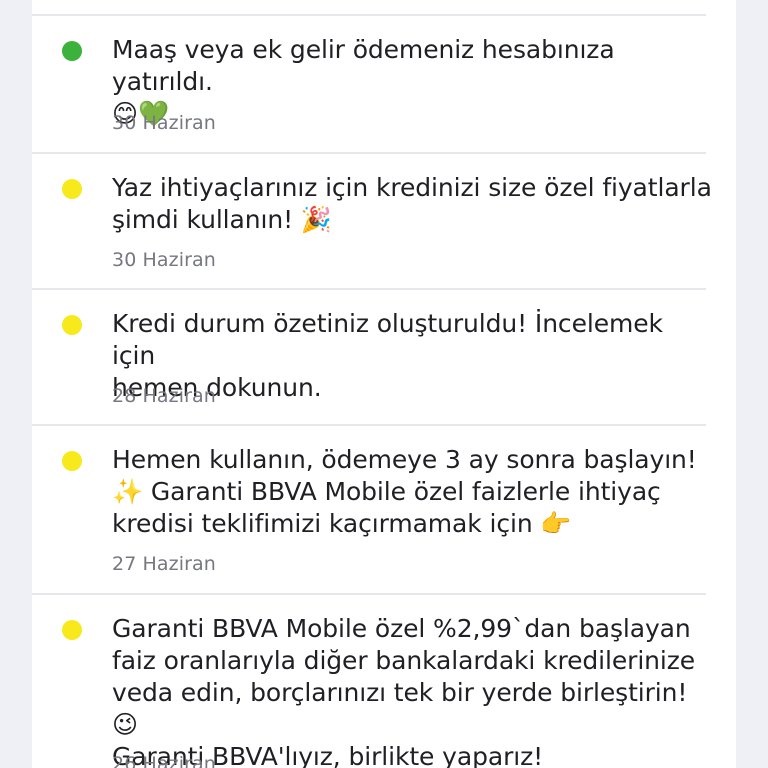  What do you see at coordinates (164, 760) in the screenshot?
I see `notification-date: 26 Haziran` at bounding box center [164, 760].